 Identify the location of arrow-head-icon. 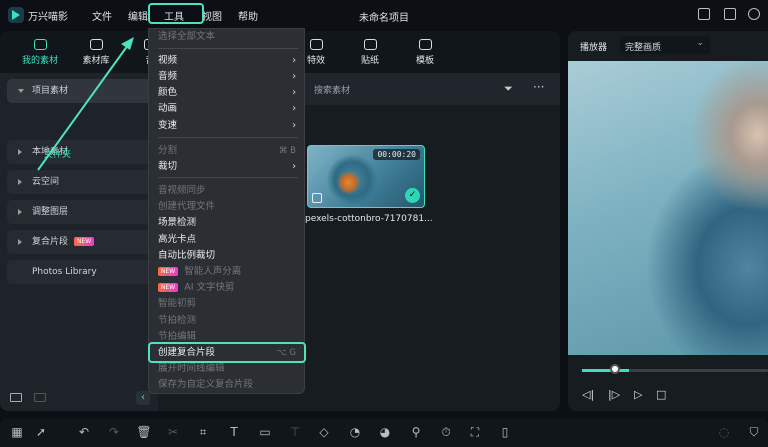
(127, 43).